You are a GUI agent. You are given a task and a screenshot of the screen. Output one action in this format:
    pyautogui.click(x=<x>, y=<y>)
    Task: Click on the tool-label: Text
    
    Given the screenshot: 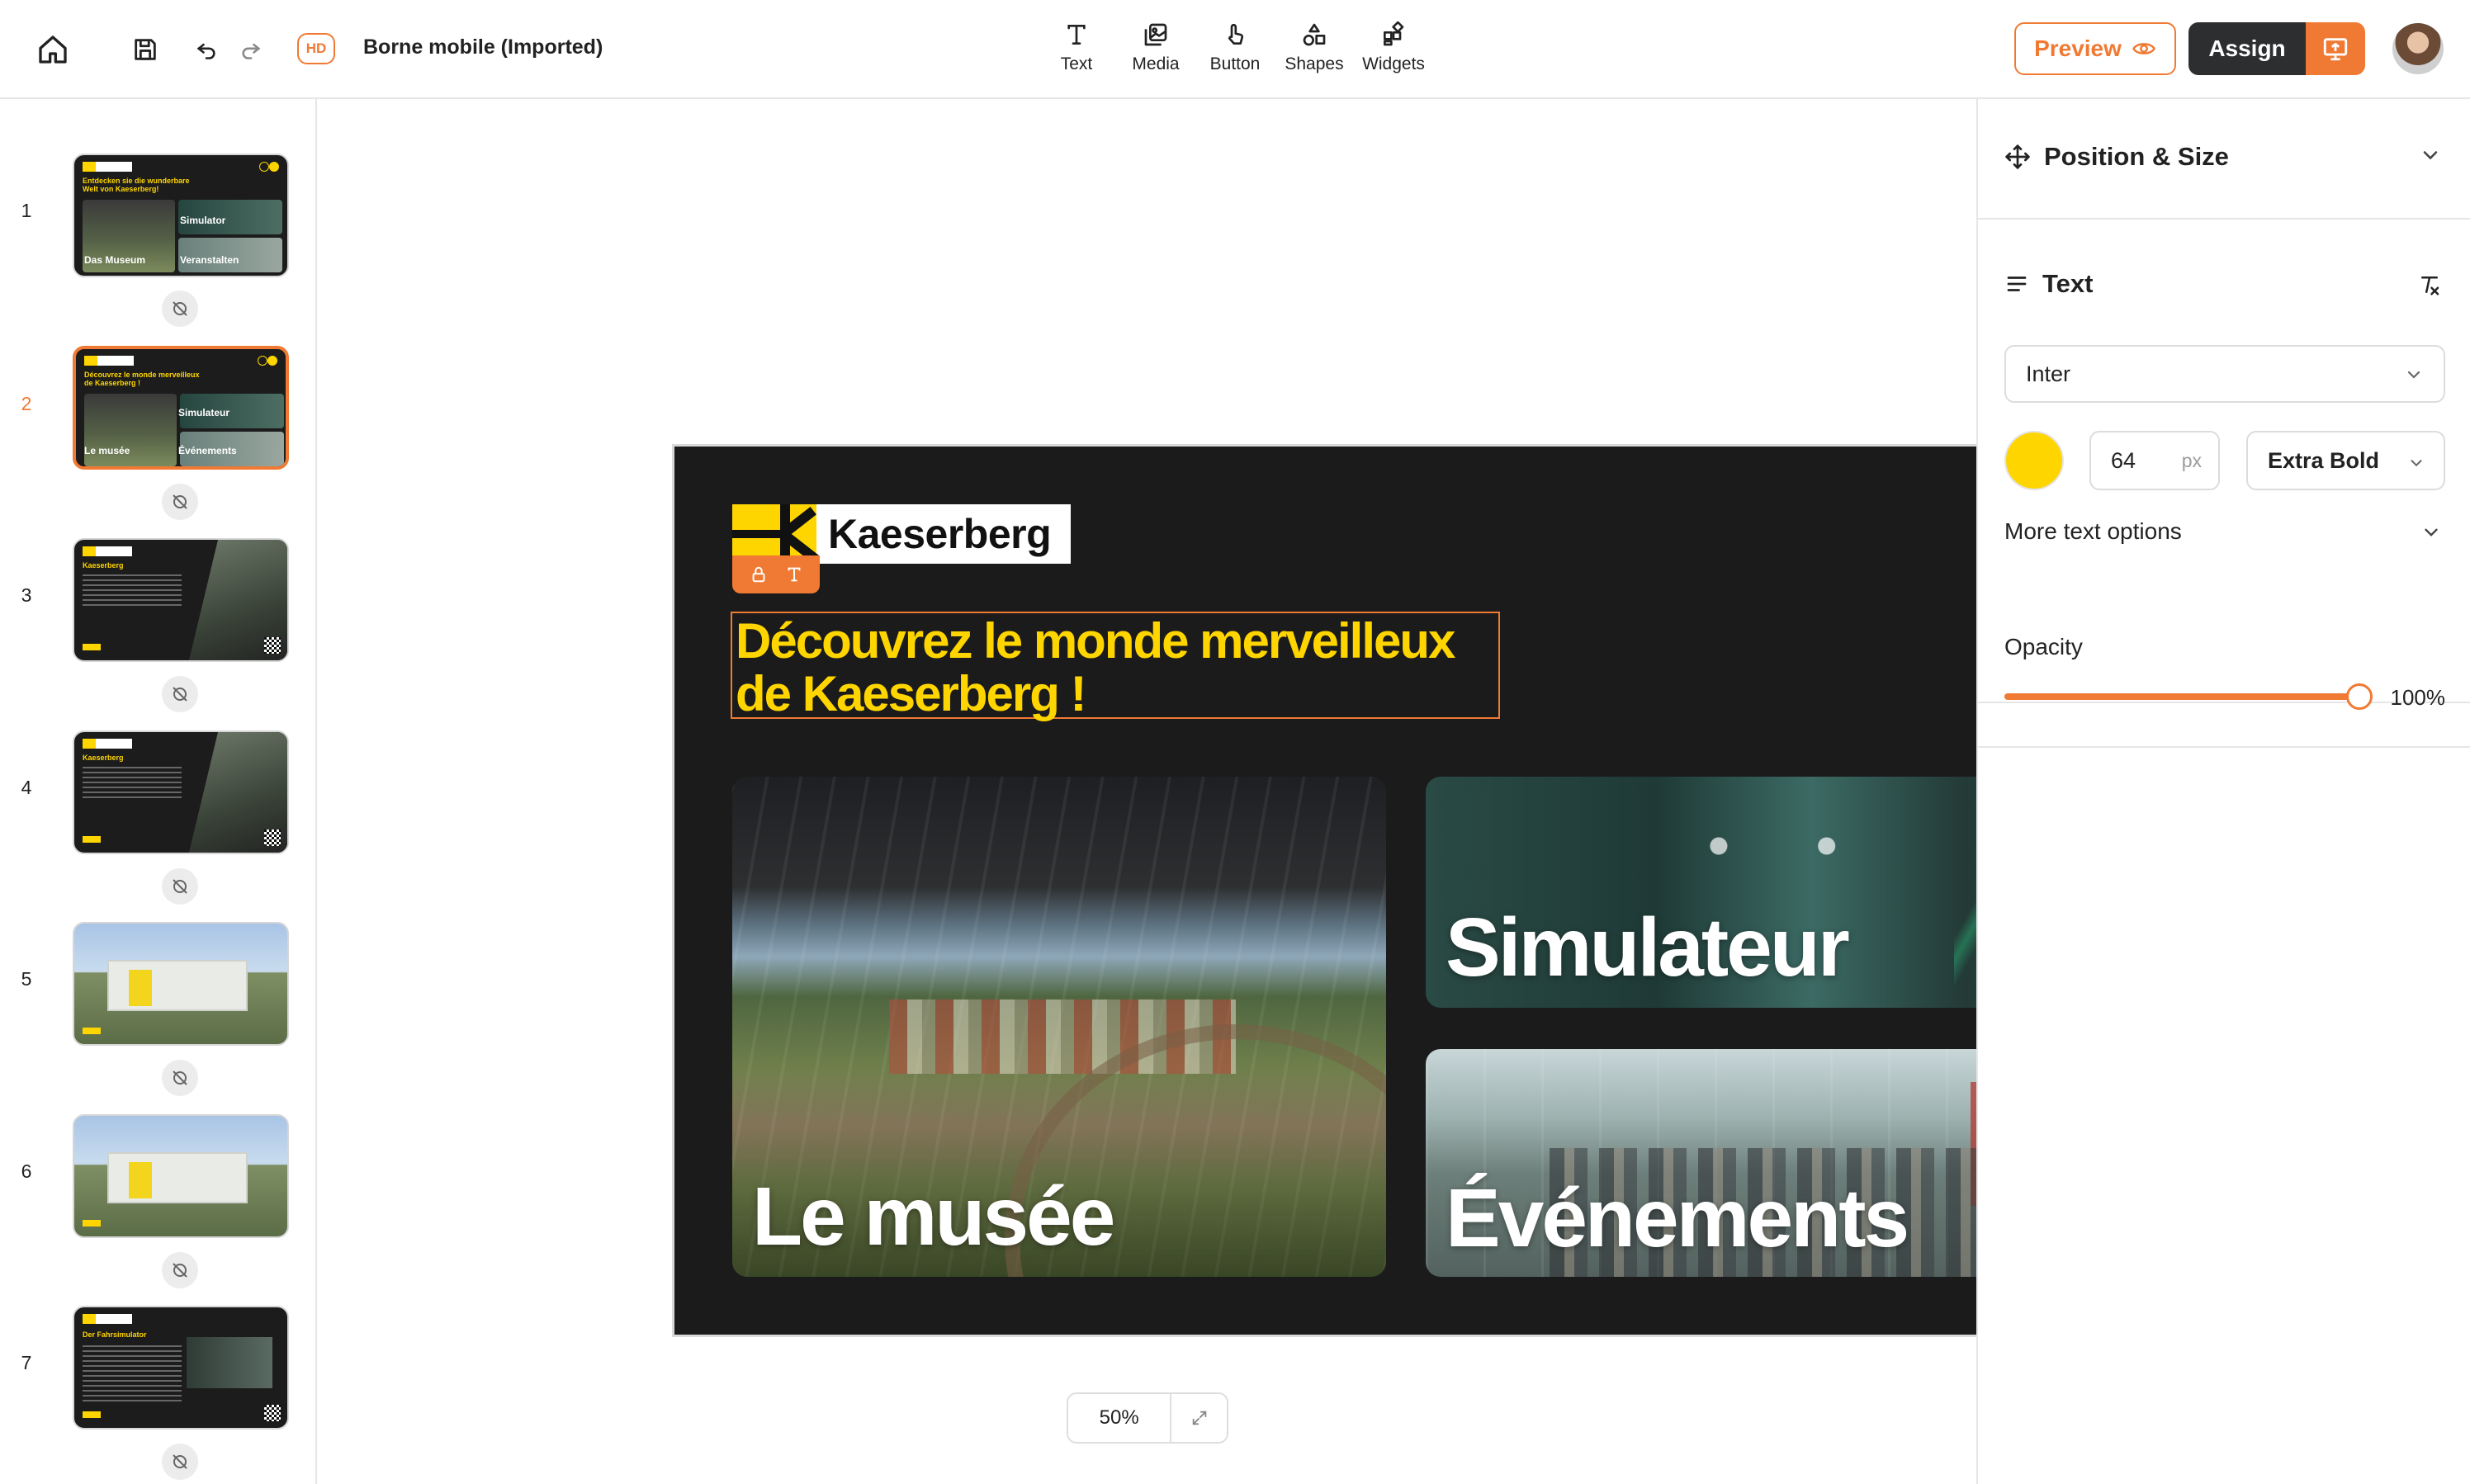 What is the action you would take?
    pyautogui.click(x=1076, y=63)
    